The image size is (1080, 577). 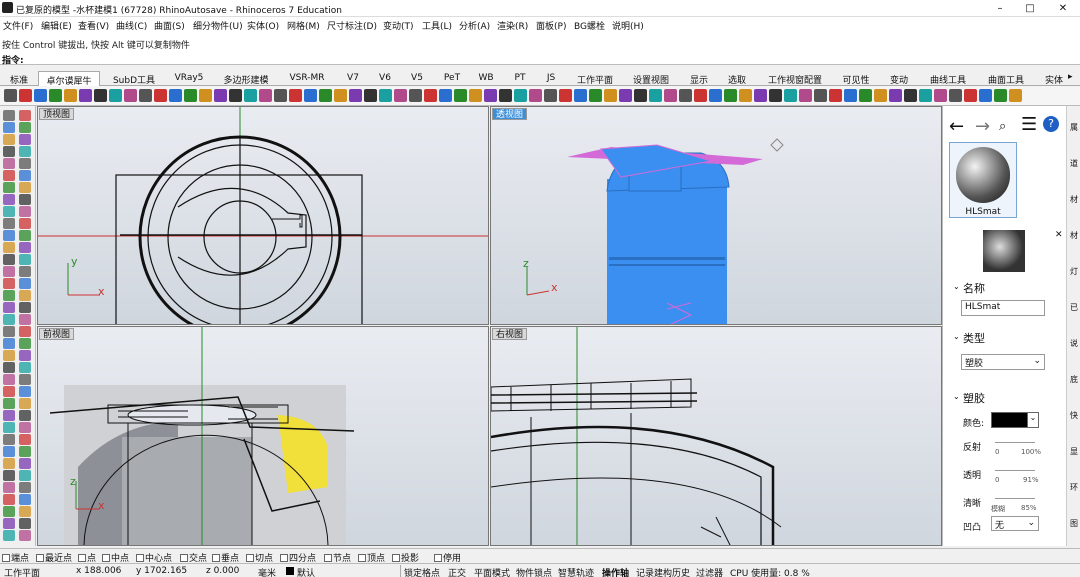 What do you see at coordinates (551, 57) in the screenshot?
I see `command-input` at bounding box center [551, 57].